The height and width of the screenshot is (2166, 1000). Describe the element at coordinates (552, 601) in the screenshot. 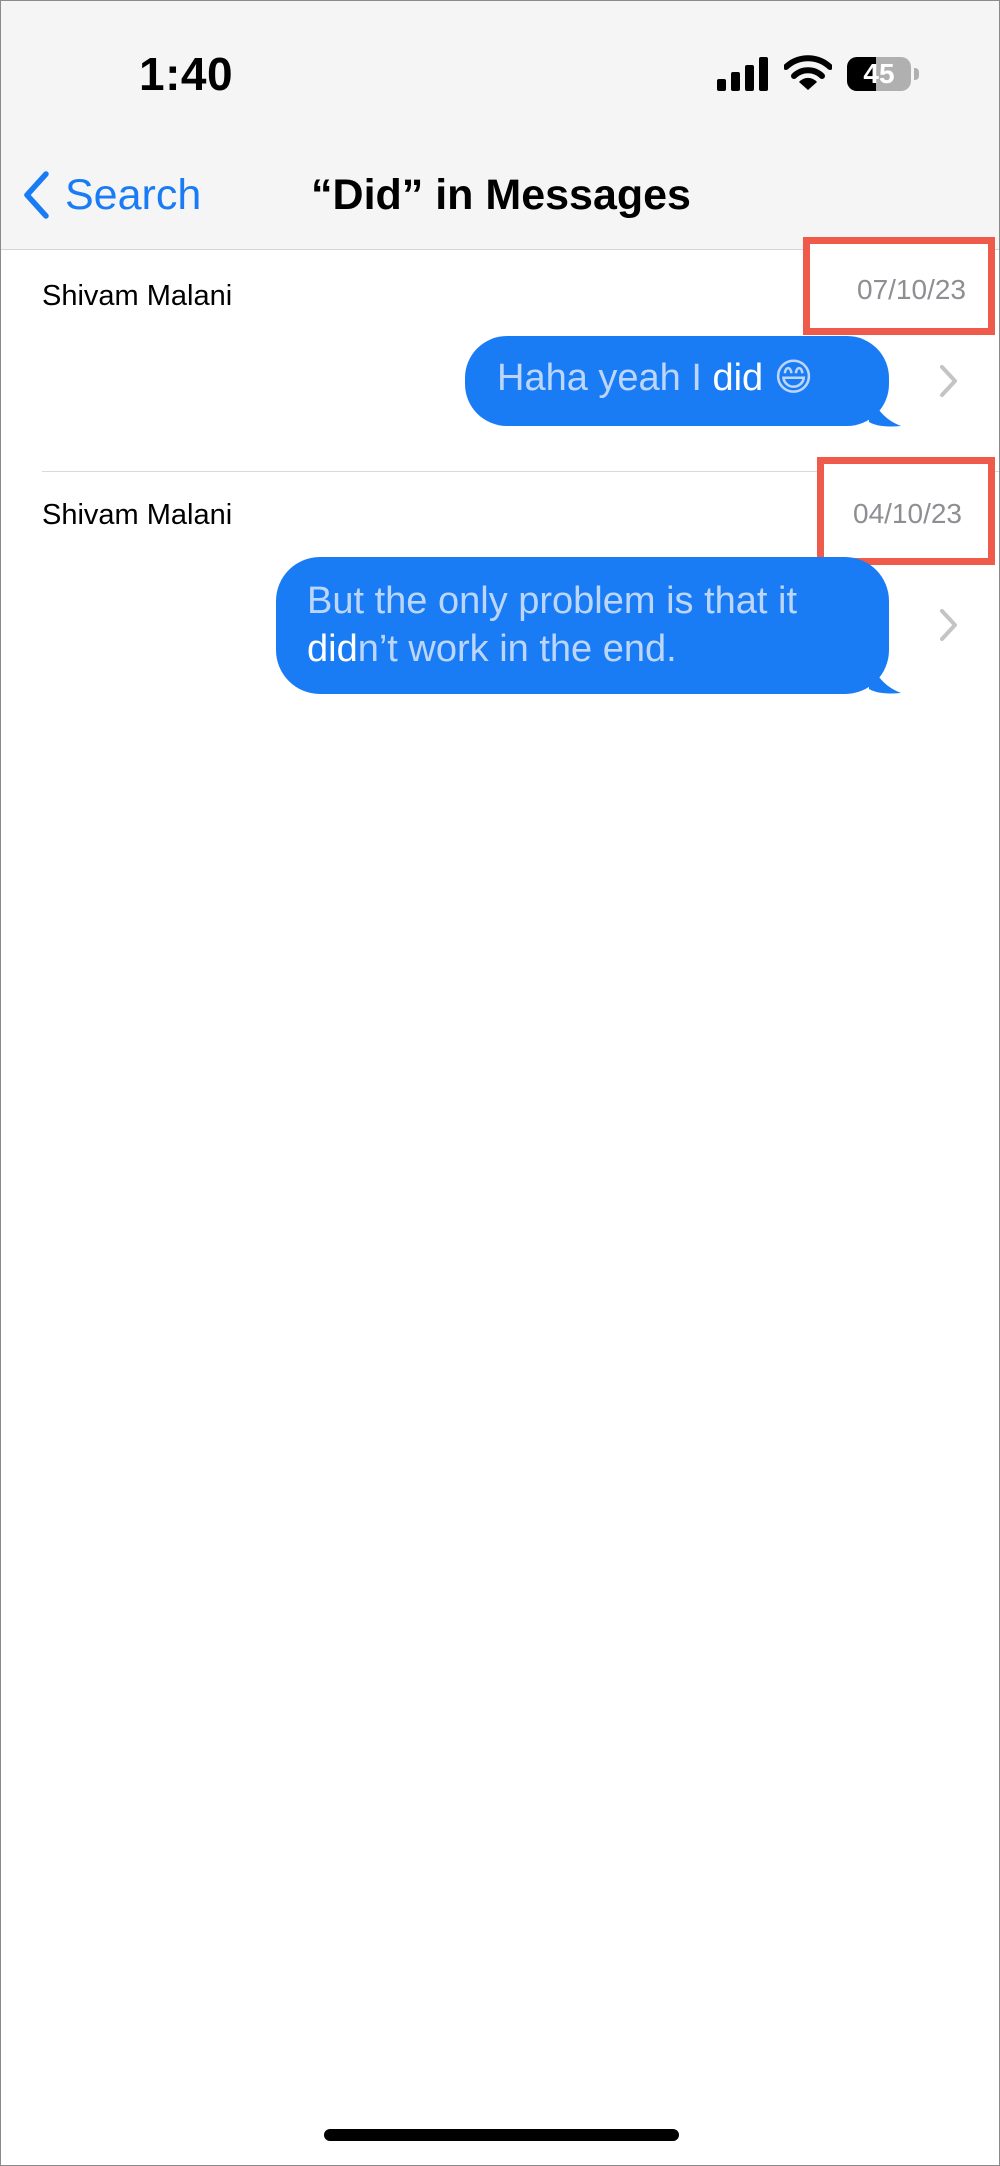

I see `message-text: But the only problem is that it` at that location.